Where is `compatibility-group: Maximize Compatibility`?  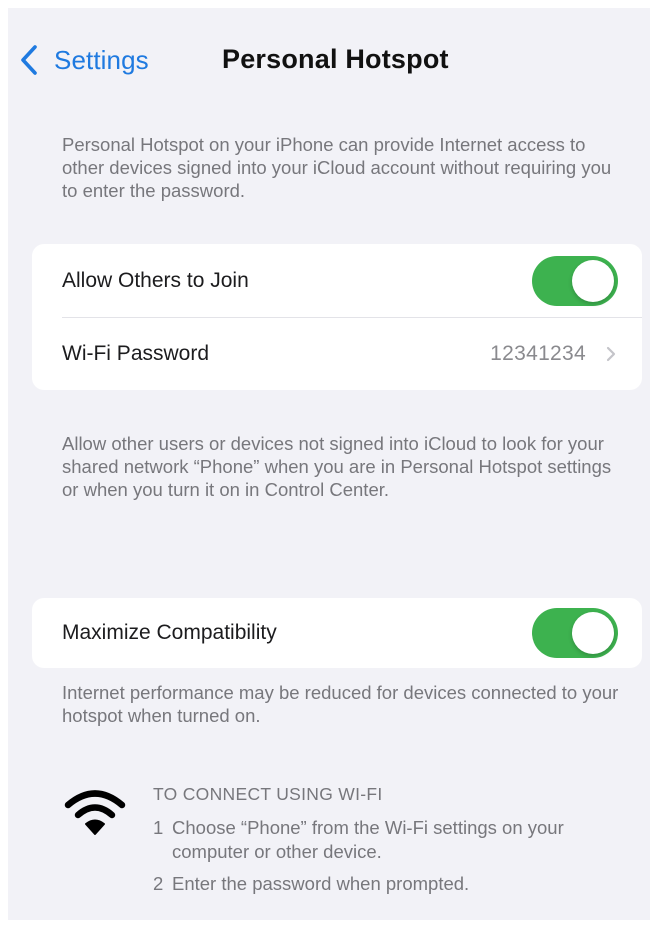 compatibility-group: Maximize Compatibility is located at coordinates (337, 633).